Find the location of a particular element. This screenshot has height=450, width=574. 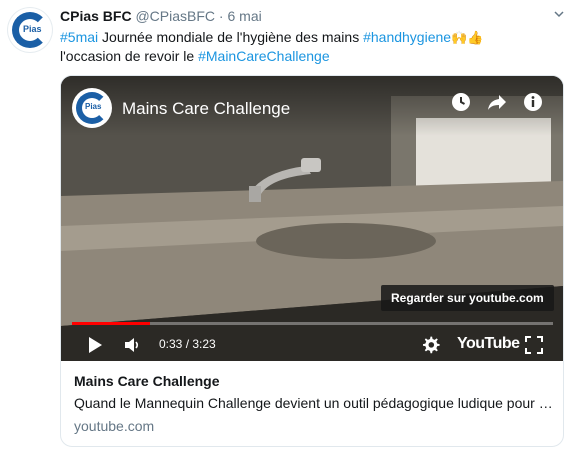

info-icon is located at coordinates (533, 102).